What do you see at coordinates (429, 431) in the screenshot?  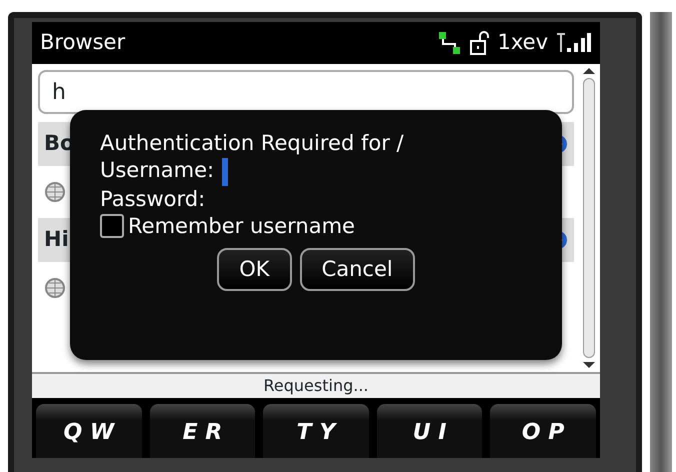 I see `keyboard-key: U I` at bounding box center [429, 431].